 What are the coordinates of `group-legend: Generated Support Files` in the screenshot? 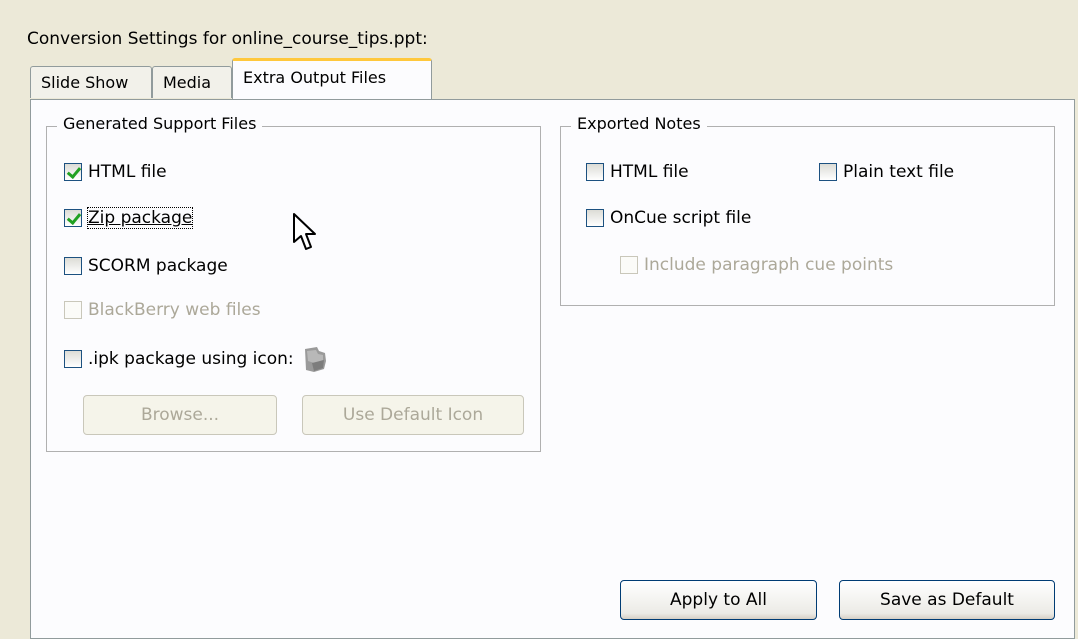 It's located at (160, 123).